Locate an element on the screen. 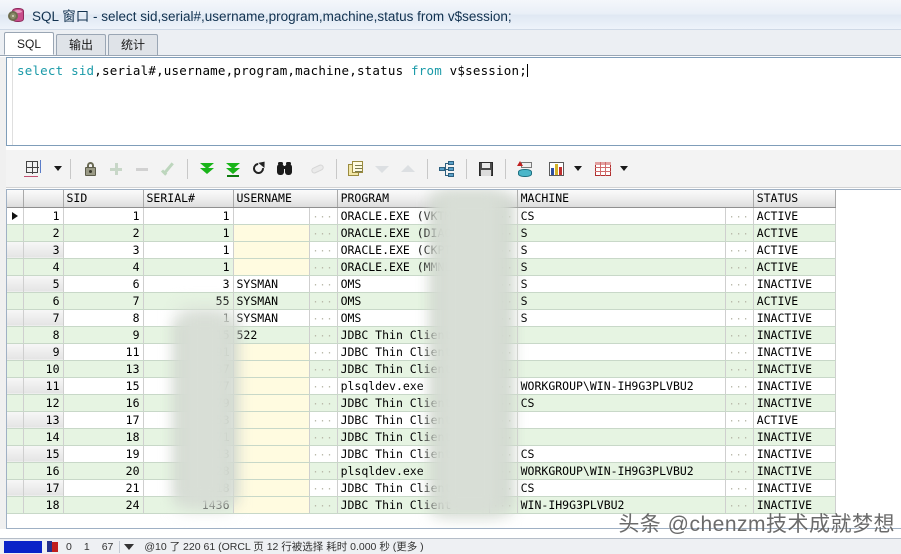 The width and height of the screenshot is (901, 554). row-number: 1 is located at coordinates (43, 216).